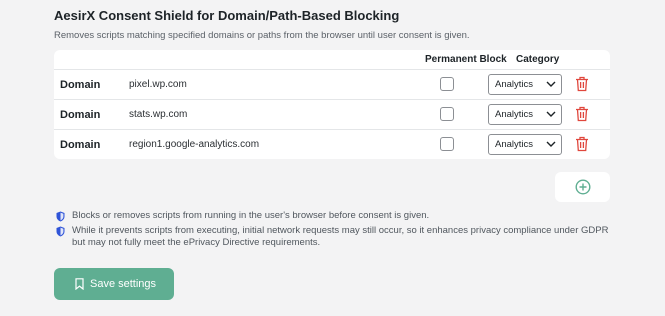 The image size is (665, 316). Describe the element at coordinates (123, 284) in the screenshot. I see `save-settings-label: Save settings` at that location.